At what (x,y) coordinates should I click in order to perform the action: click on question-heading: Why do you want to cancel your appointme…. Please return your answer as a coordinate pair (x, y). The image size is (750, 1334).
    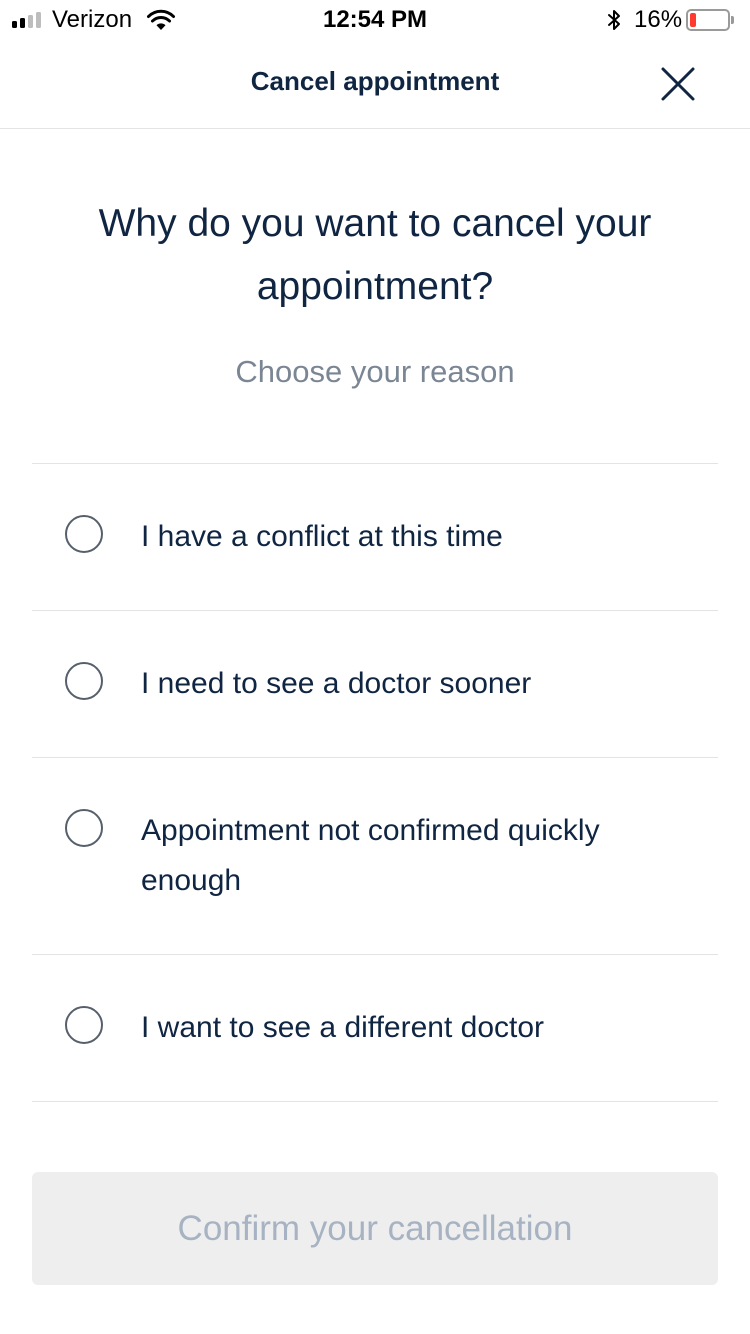
    Looking at the image, I should click on (375, 255).